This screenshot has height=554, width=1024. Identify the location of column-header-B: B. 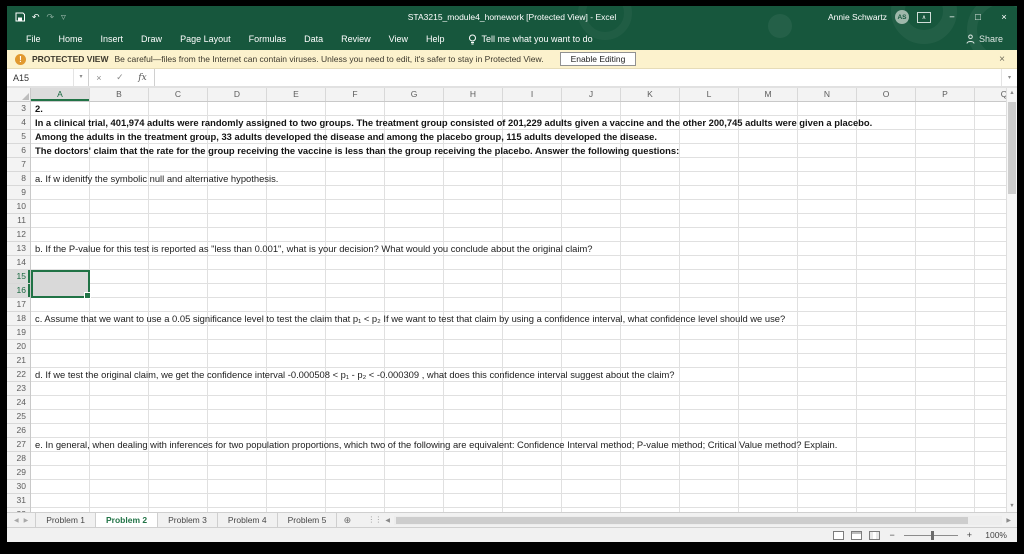
(119, 94).